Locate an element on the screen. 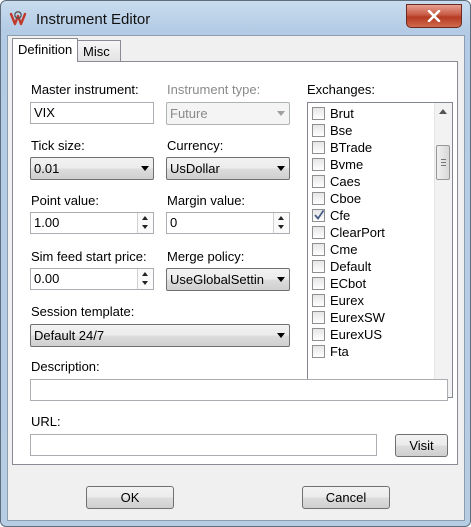 Image resolution: width=471 pixels, height=527 pixels. margin-value-label: Margin value: is located at coordinates (206, 200).